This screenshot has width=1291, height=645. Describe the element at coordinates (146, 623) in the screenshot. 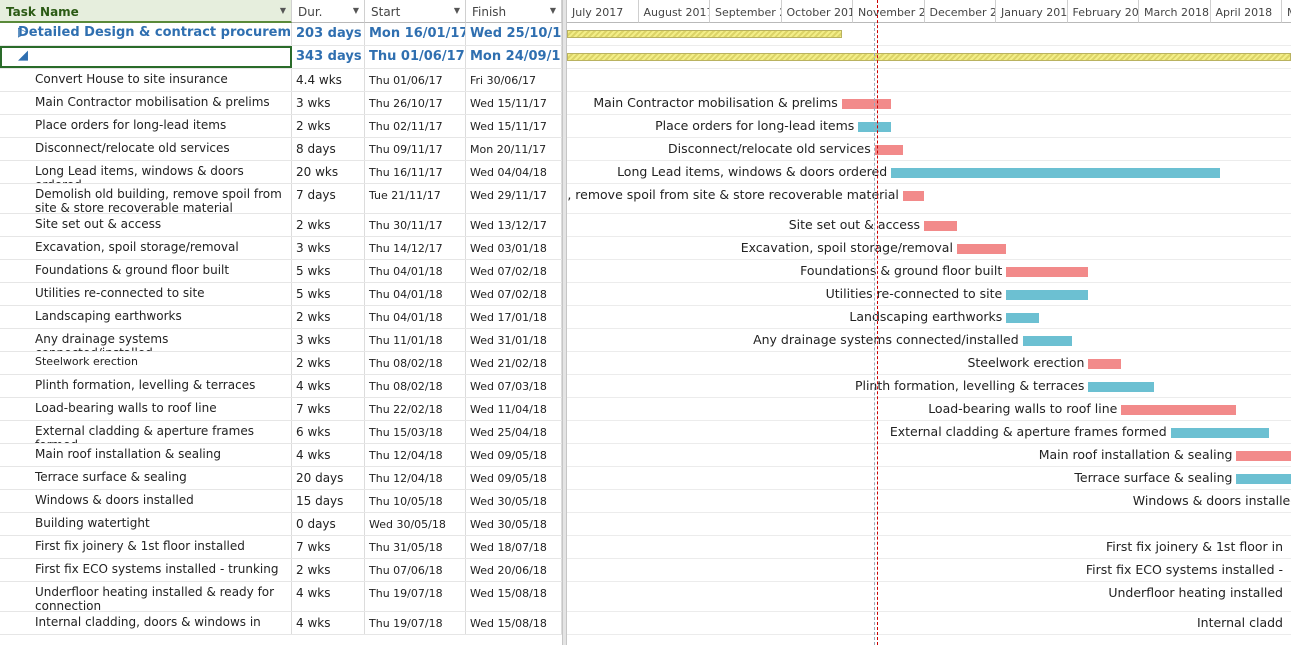

I see `task-name-cell: Internal cladding, doors & windows in` at that location.